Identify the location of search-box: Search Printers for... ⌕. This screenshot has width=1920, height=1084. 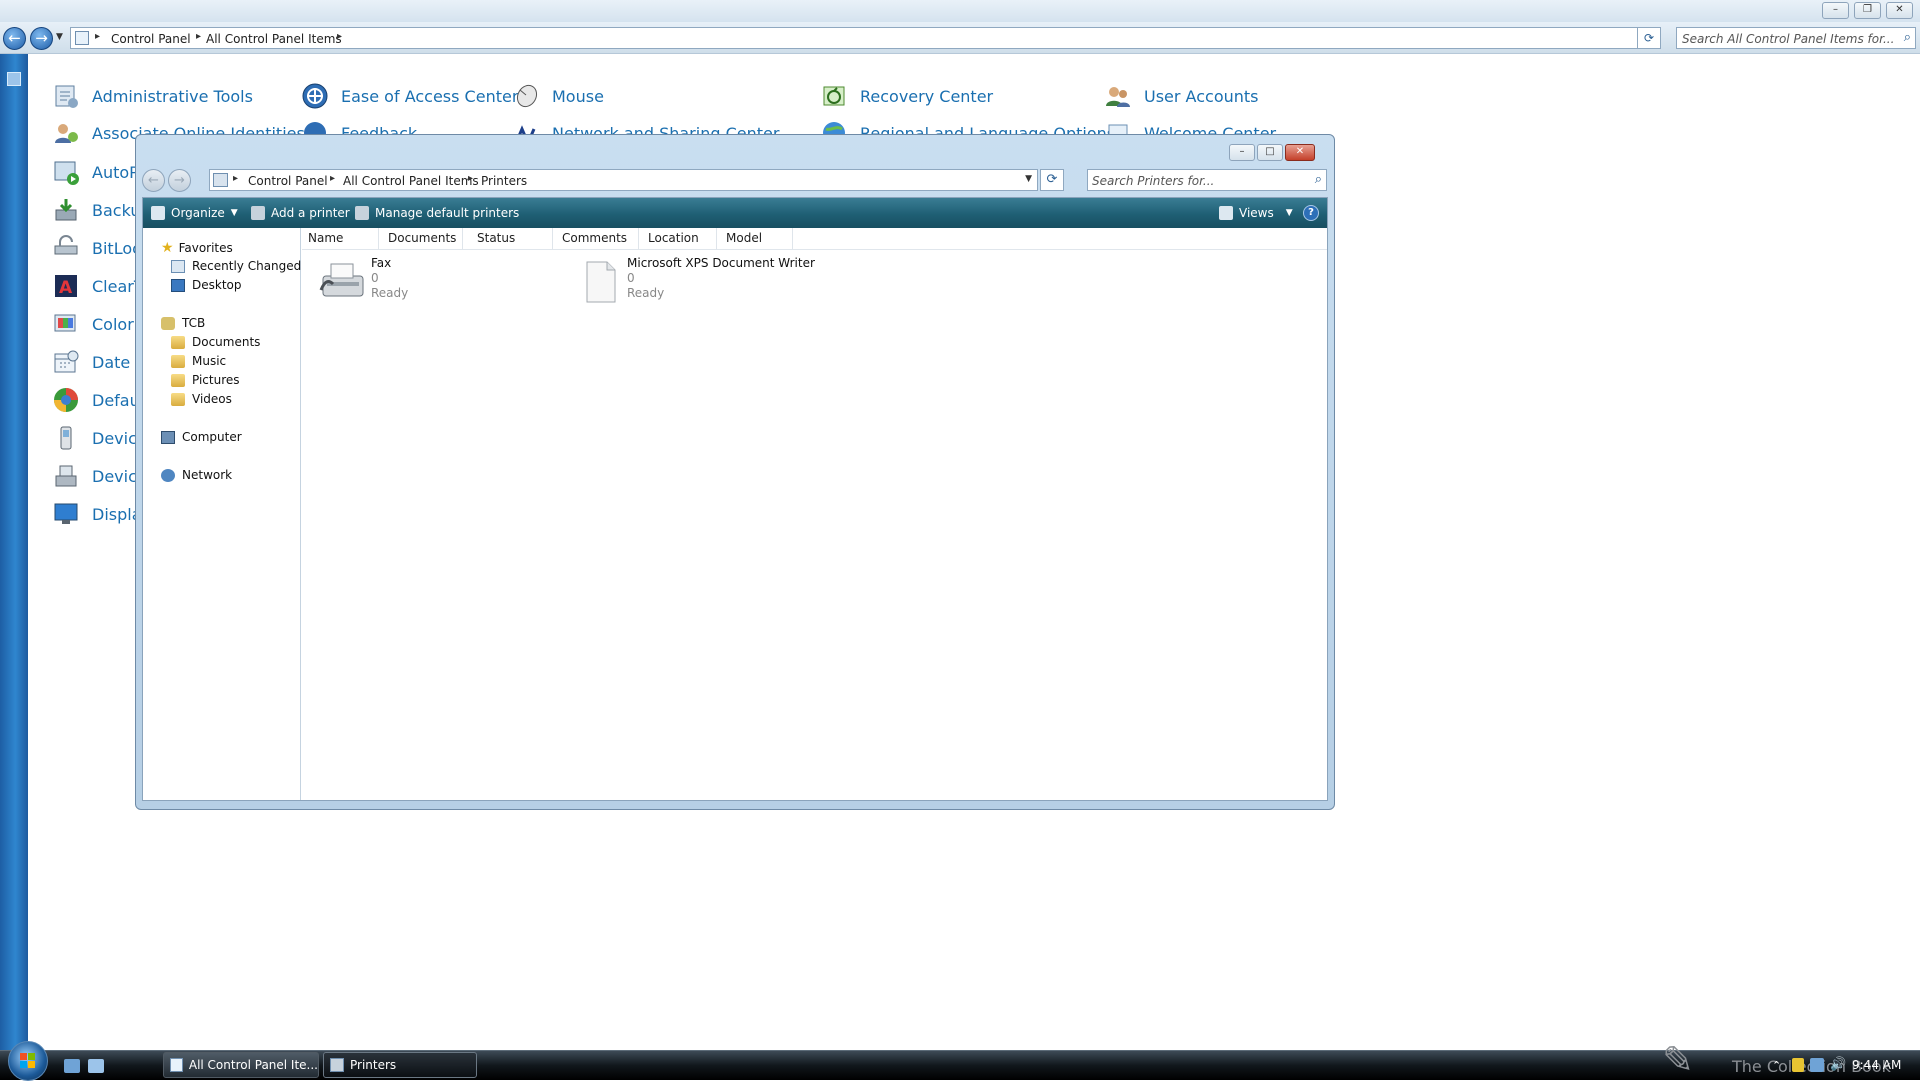
(1207, 180).